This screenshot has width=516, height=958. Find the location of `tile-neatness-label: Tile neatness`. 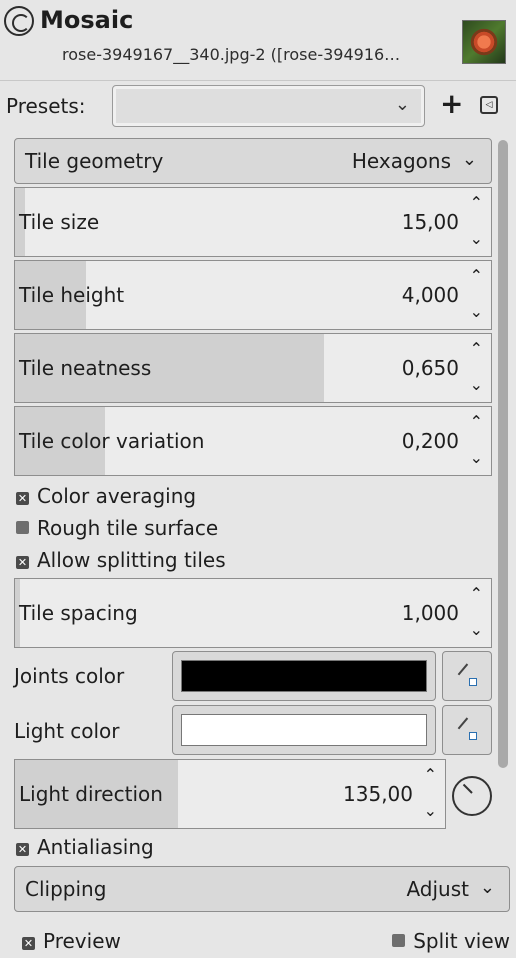

tile-neatness-label: Tile neatness is located at coordinates (85, 368).